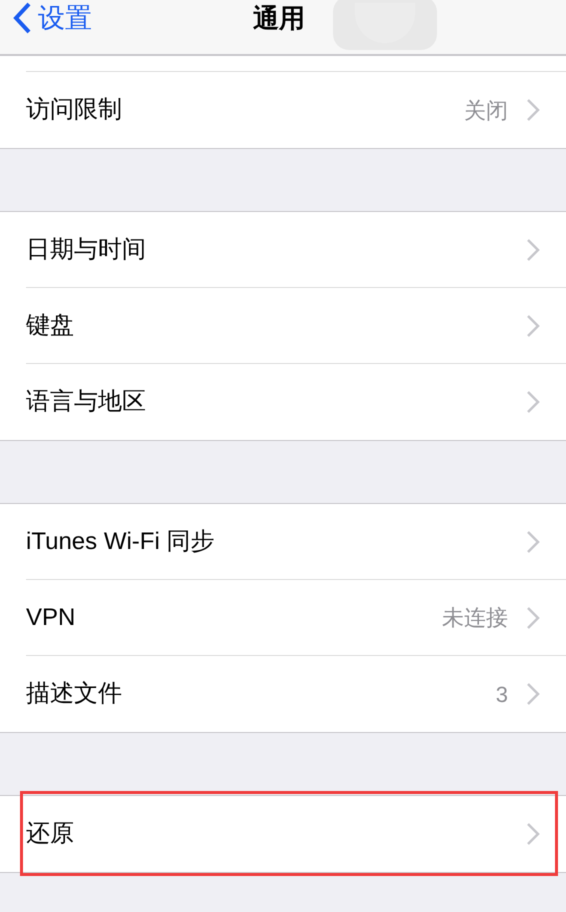 Image resolution: width=566 pixels, height=912 pixels. I want to click on row-label: 访问限制, so click(74, 110).